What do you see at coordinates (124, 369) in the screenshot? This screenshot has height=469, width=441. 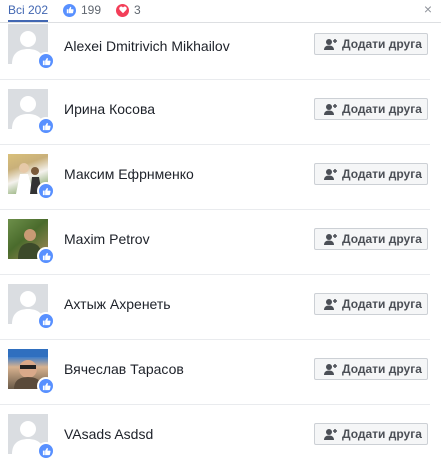 I see `person-name: Вячеслав Тарасов` at bounding box center [124, 369].